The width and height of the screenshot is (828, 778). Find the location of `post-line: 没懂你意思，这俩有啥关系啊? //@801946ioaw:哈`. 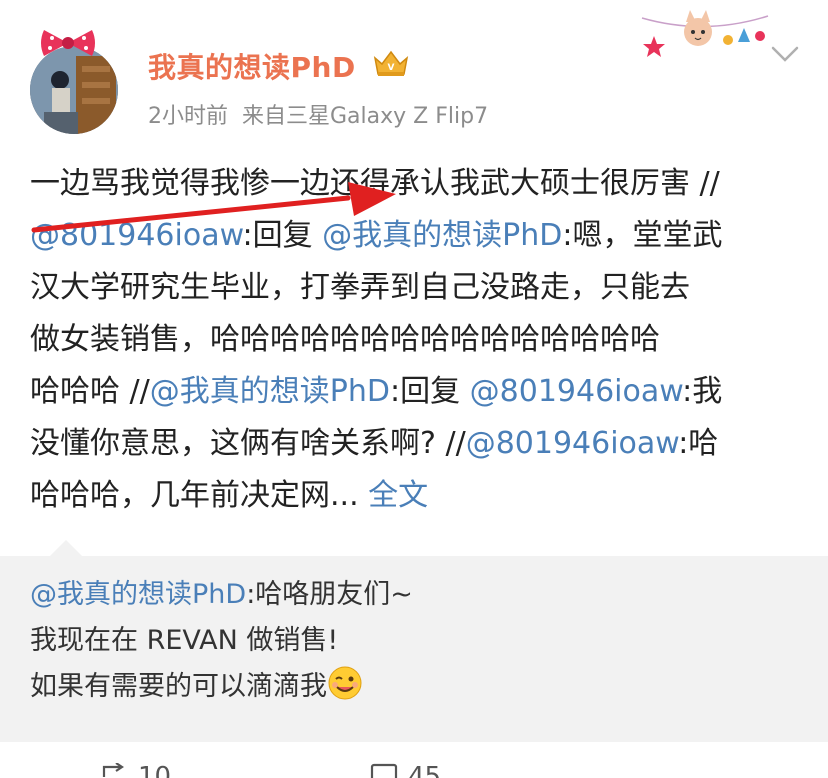

post-line: 没懂你意思，这俩有啥关系啊? //@801946ioaw:哈 is located at coordinates (415, 444).